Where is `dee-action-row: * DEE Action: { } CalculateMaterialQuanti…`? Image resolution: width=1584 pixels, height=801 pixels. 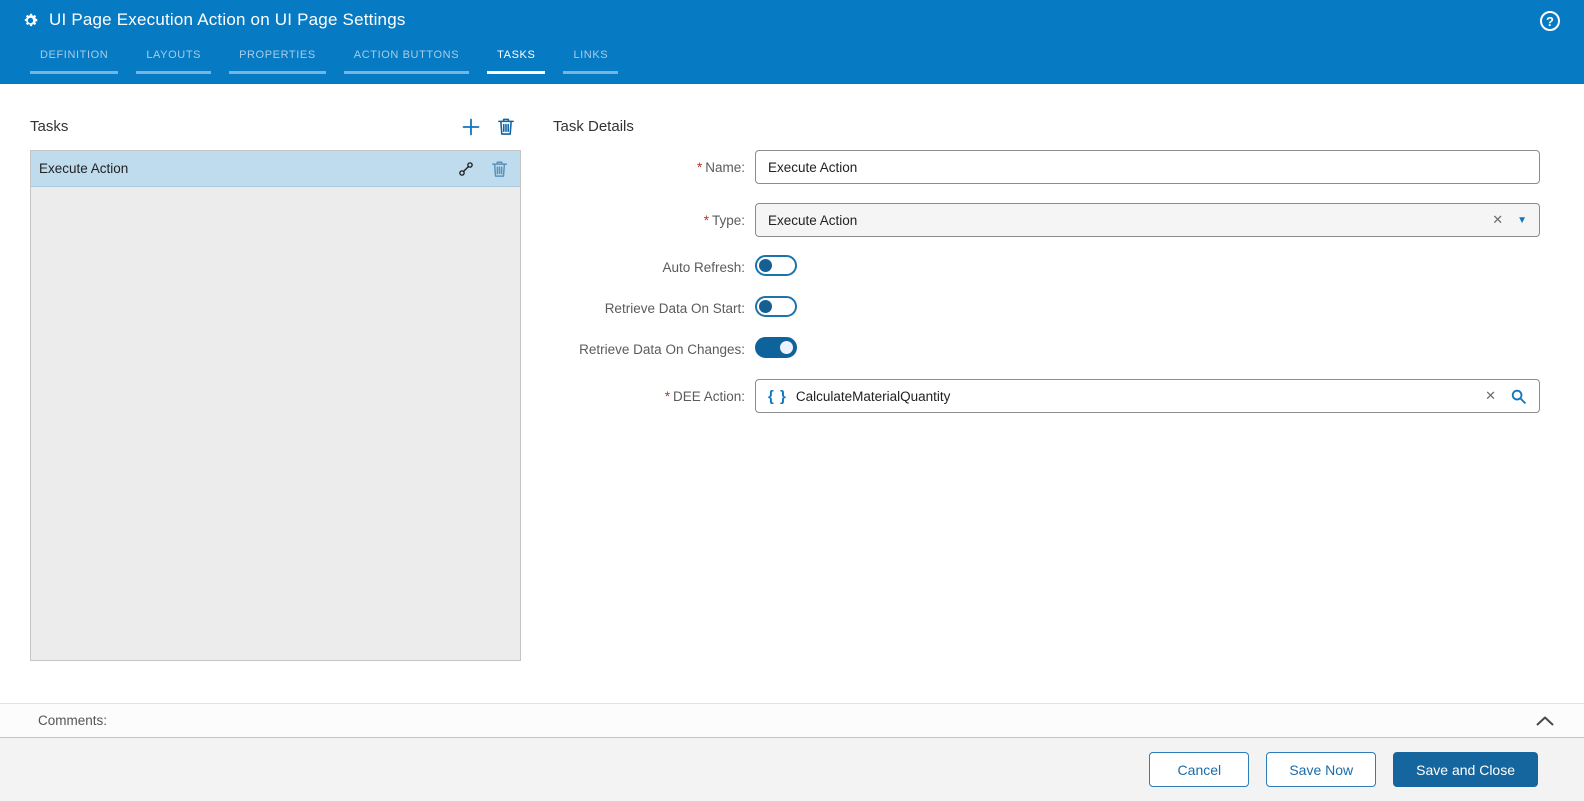 dee-action-row: * DEE Action: { } CalculateMaterialQuanti… is located at coordinates (1046, 396).